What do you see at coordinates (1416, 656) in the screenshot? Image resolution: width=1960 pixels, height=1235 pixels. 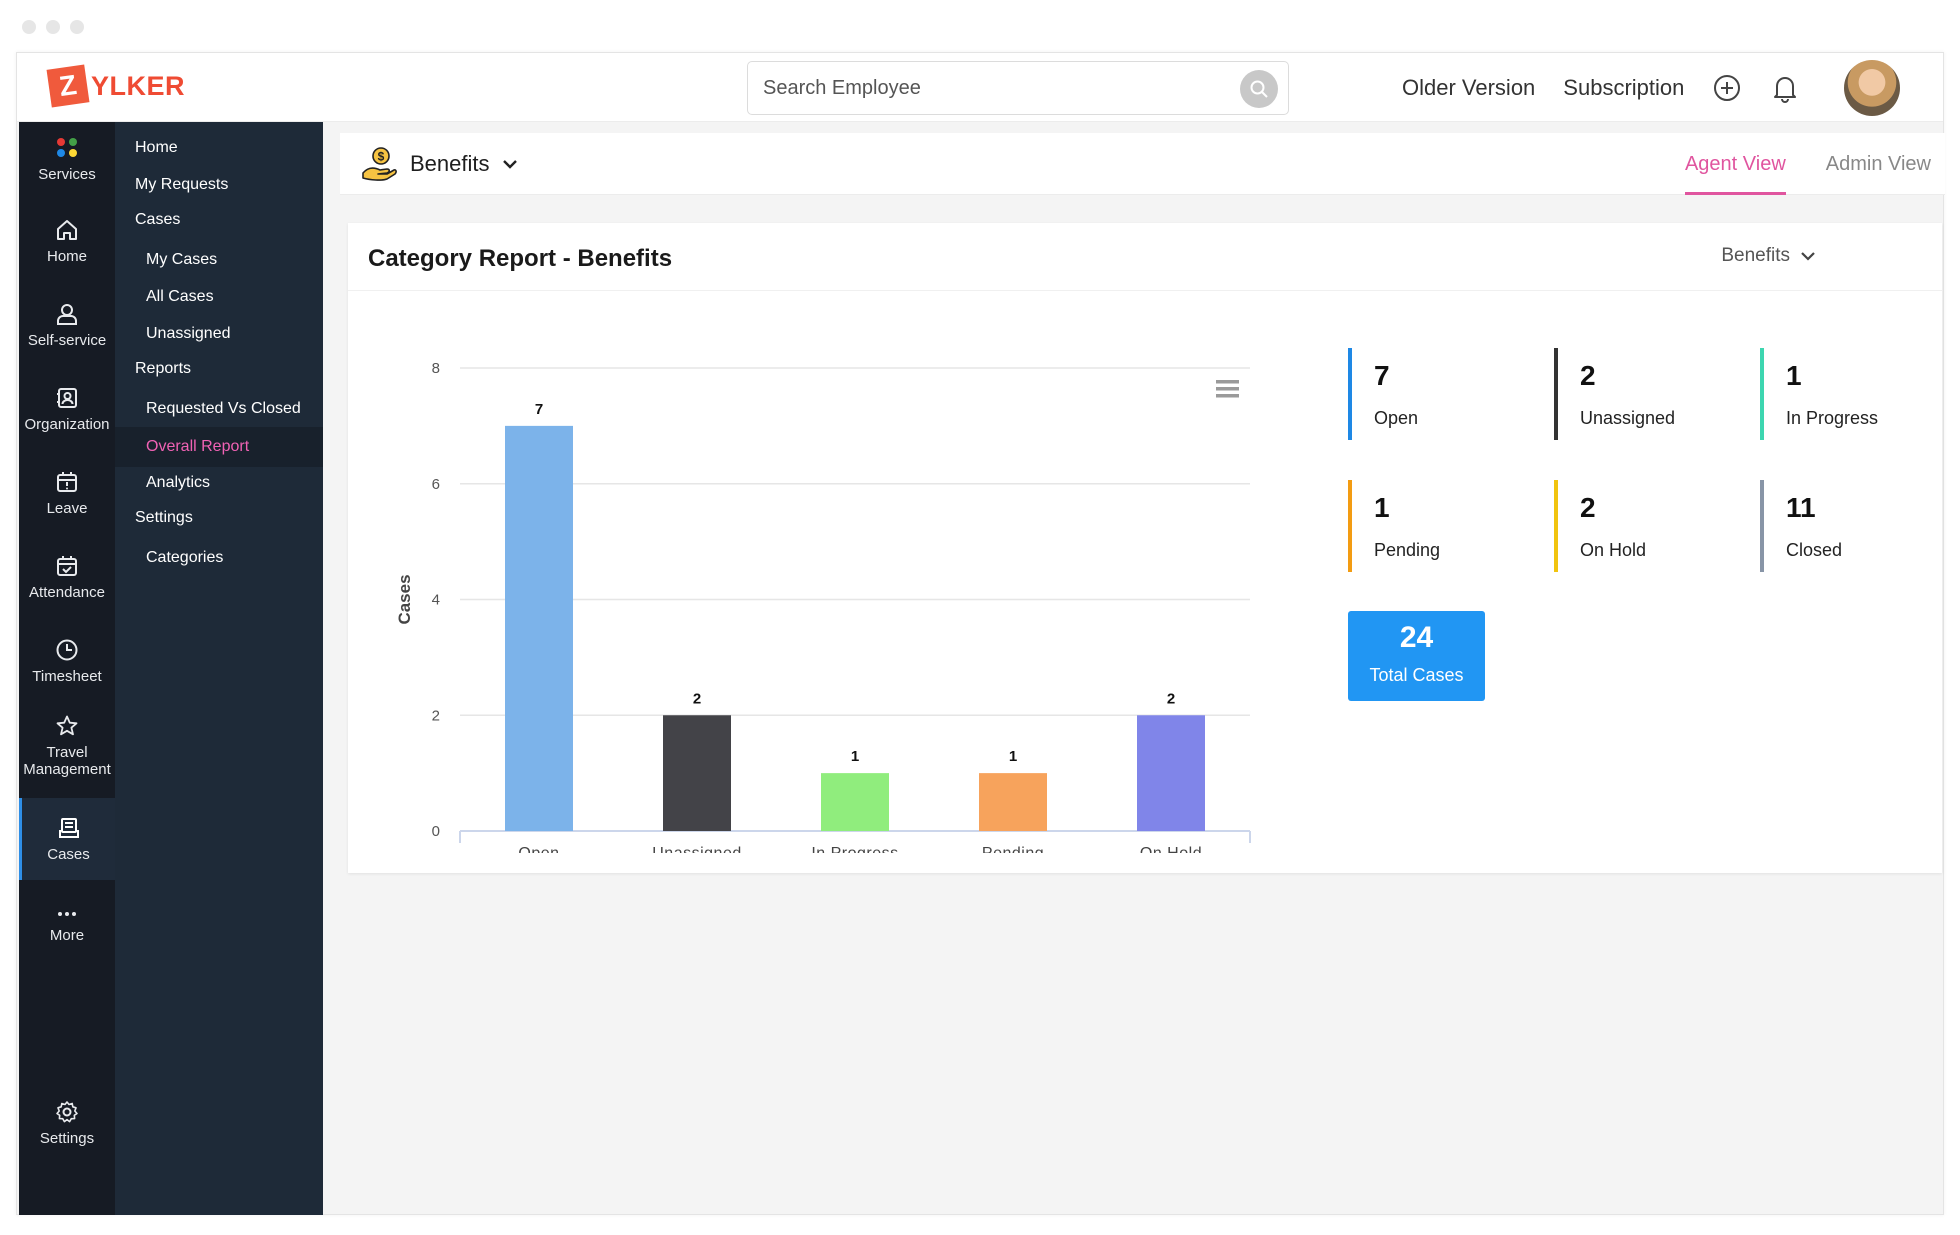 I see `total-cases-tile: 24 Total Cases` at bounding box center [1416, 656].